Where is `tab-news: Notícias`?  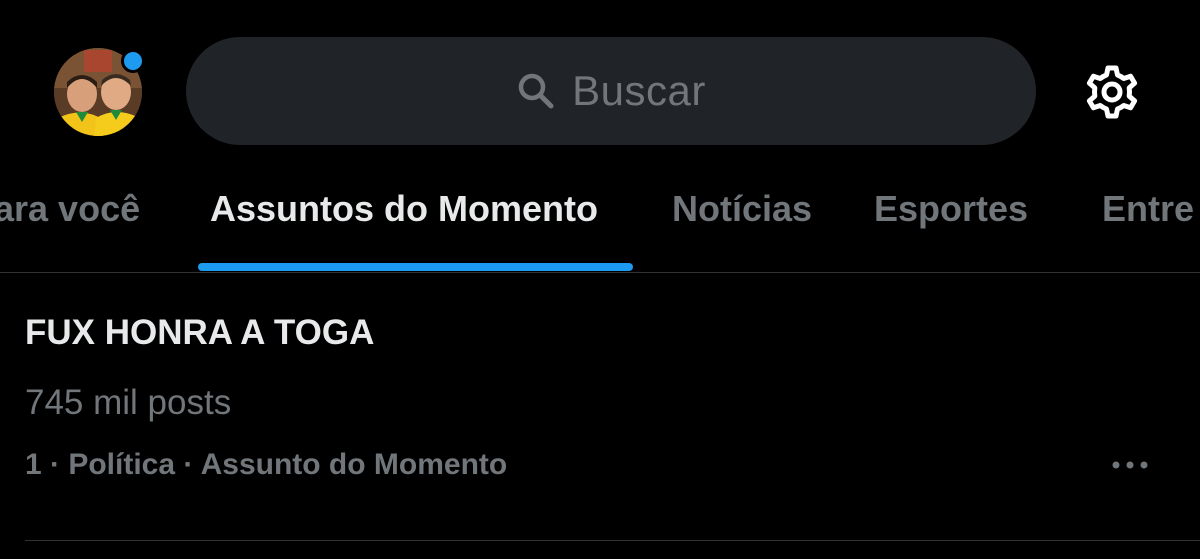
tab-news: Notícias is located at coordinates (742, 209).